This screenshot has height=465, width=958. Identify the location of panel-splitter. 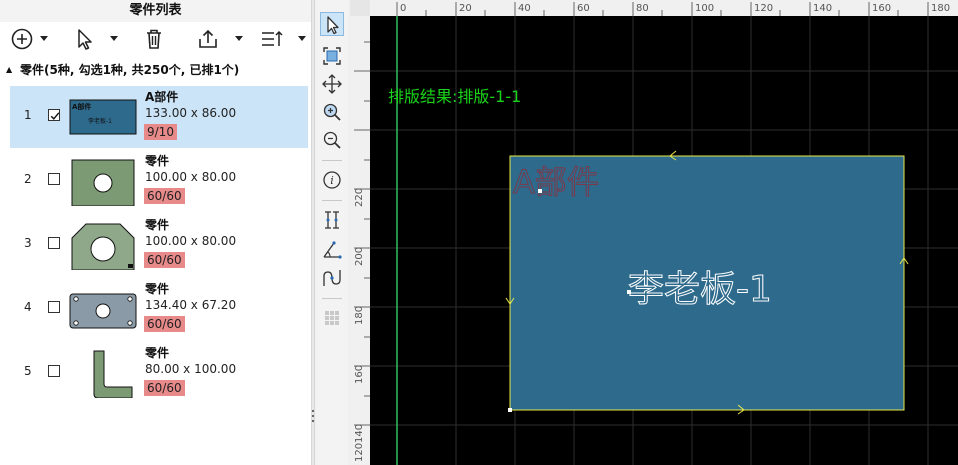
(313, 232).